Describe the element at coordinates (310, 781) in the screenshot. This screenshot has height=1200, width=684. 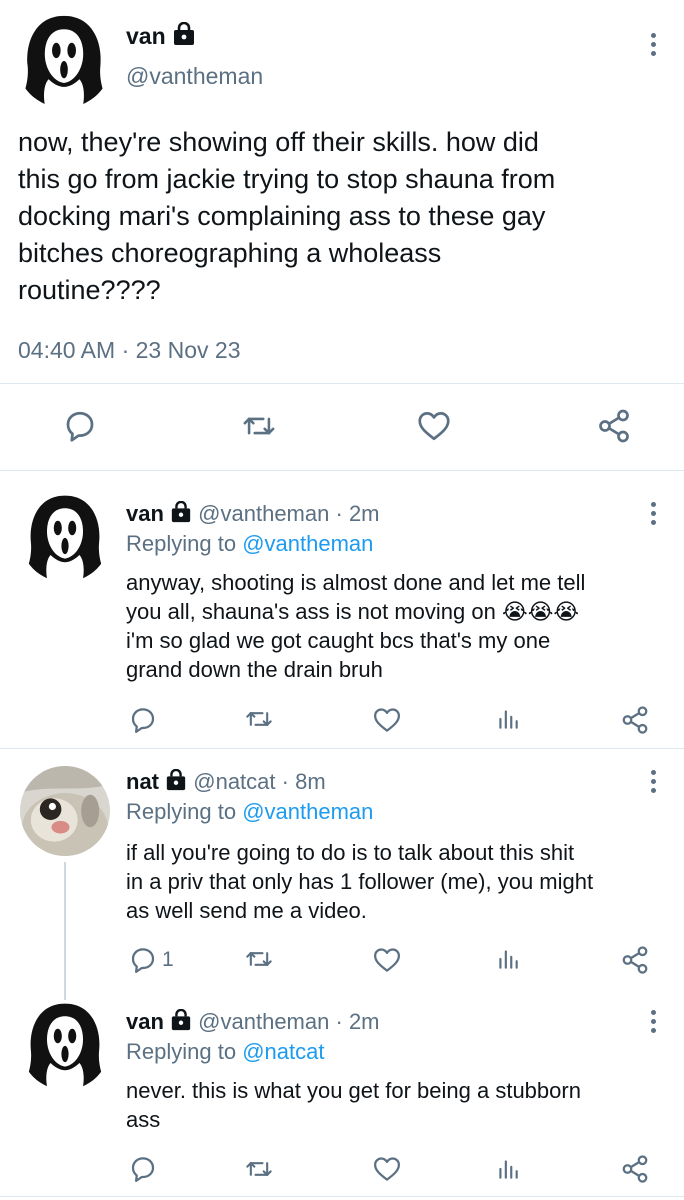
I see `reply-age: 8m` at that location.